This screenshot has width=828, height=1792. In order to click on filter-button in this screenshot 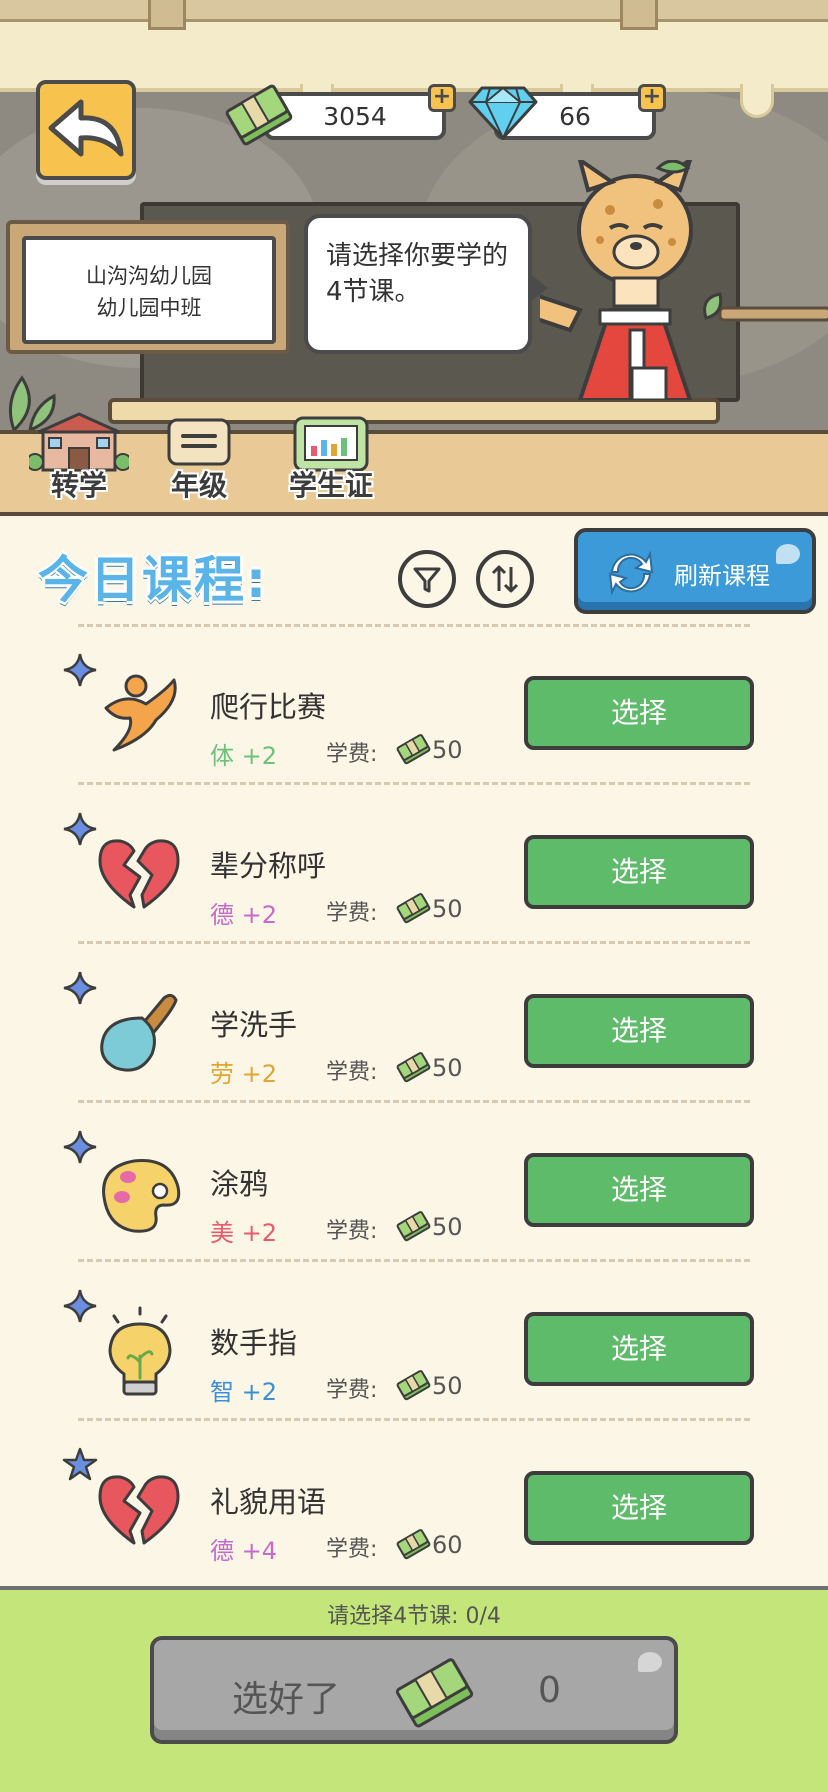, I will do `click(427, 579)`.